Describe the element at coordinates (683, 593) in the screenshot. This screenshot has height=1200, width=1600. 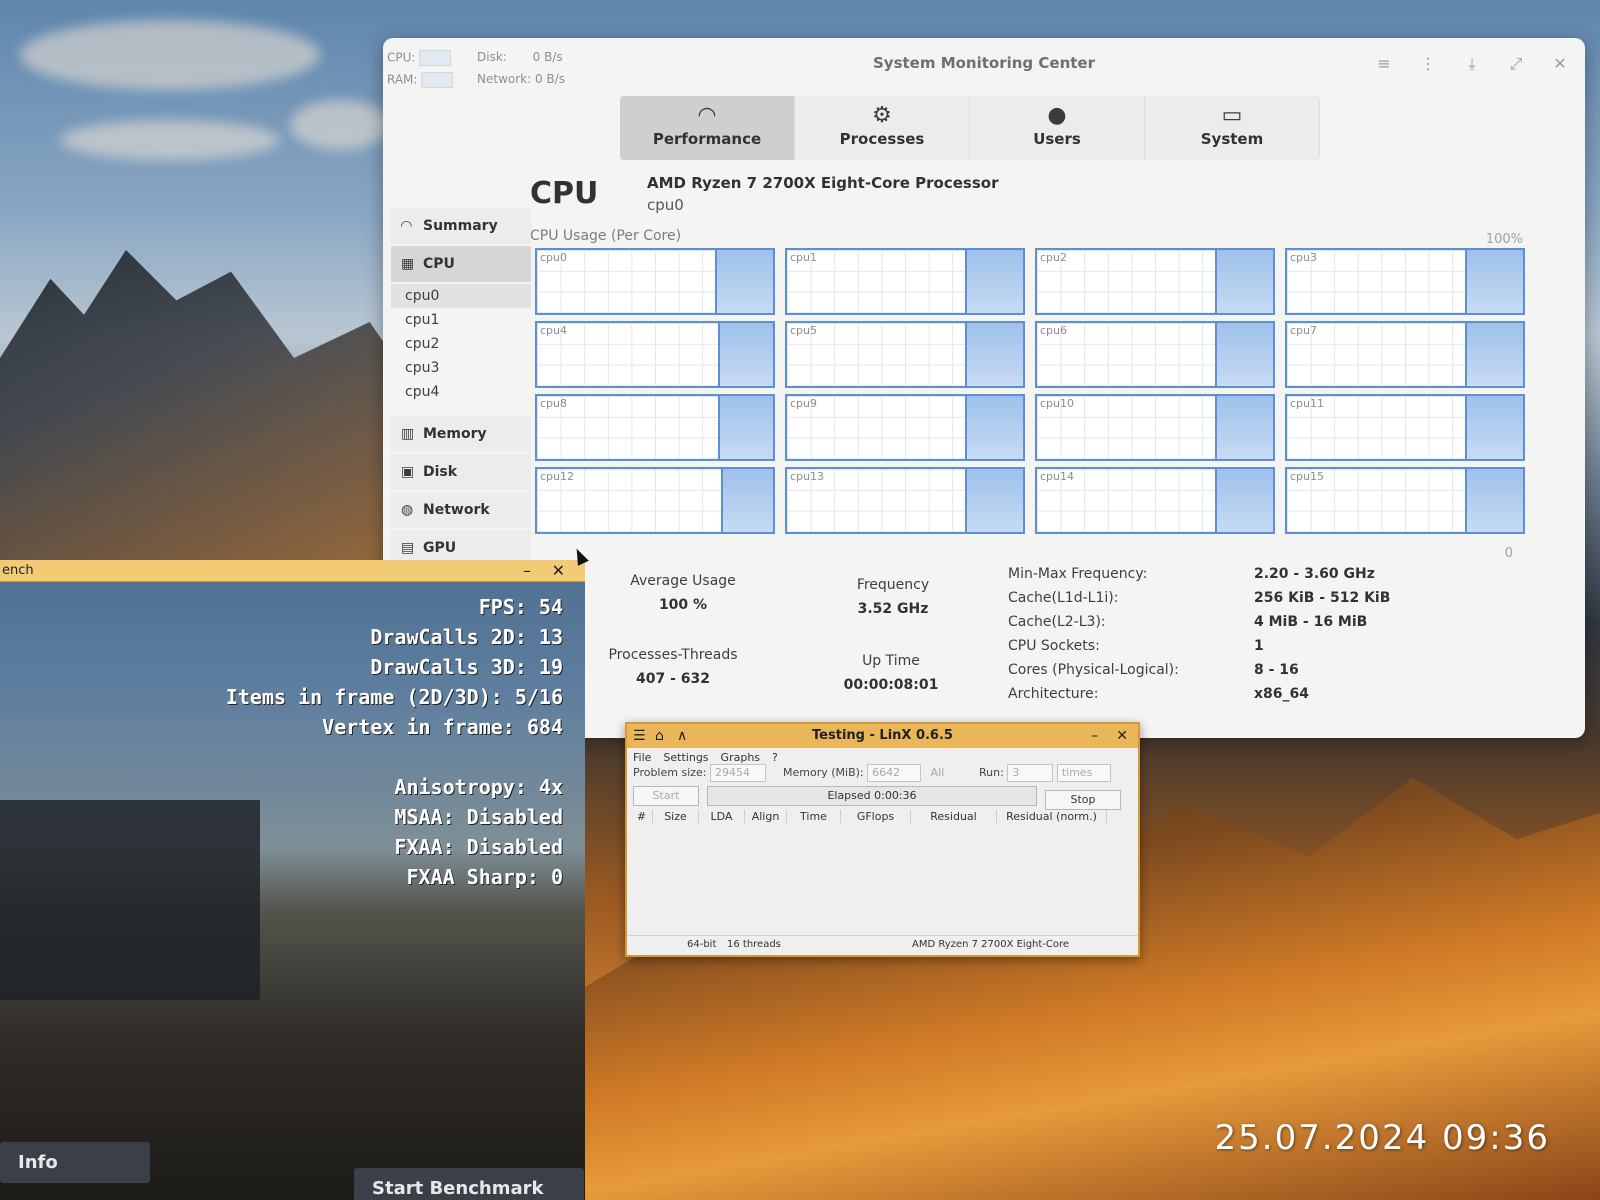
I see `stat-average-usage: Average Usage 100 %` at that location.